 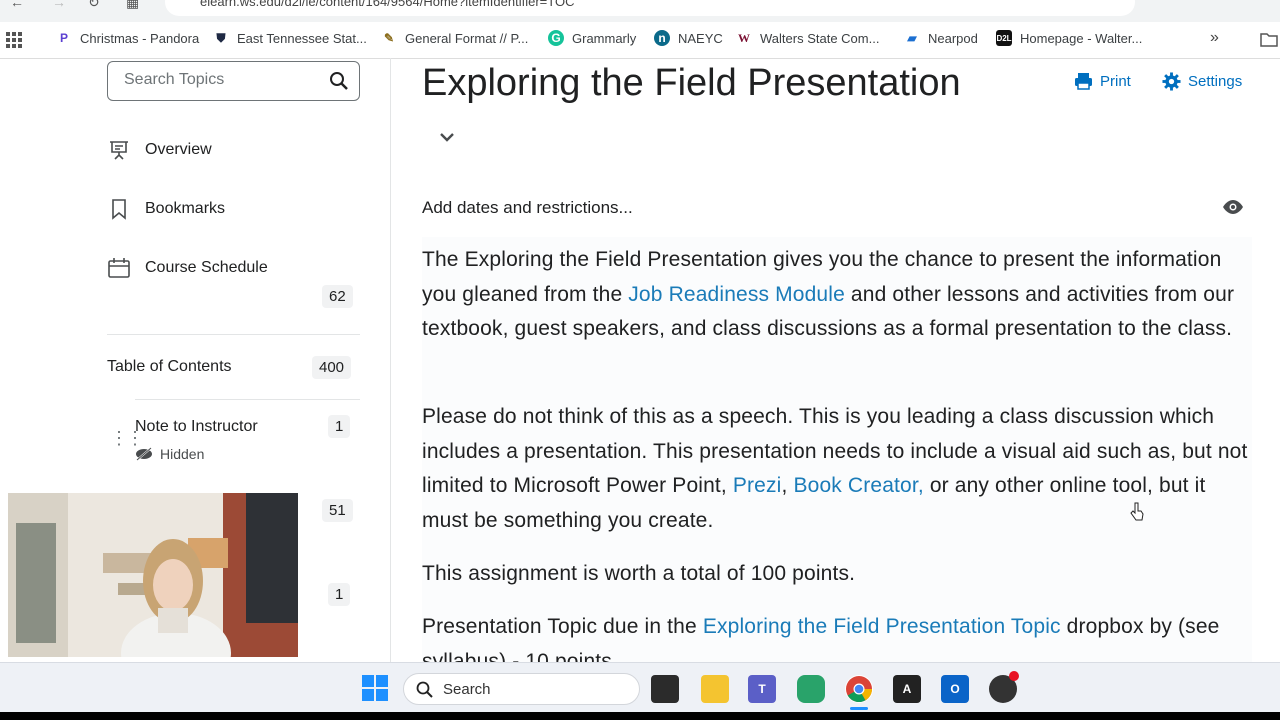 I want to click on acrobat-icon: A, so click(x=907, y=689).